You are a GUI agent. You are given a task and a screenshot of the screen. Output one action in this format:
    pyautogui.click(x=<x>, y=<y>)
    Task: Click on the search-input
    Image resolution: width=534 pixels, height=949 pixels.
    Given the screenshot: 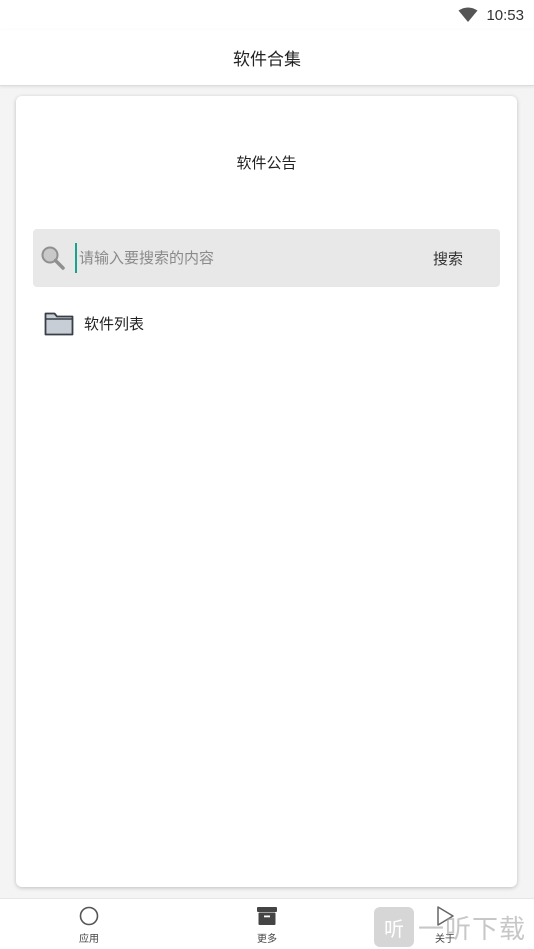 What is the action you would take?
    pyautogui.click(x=235, y=258)
    